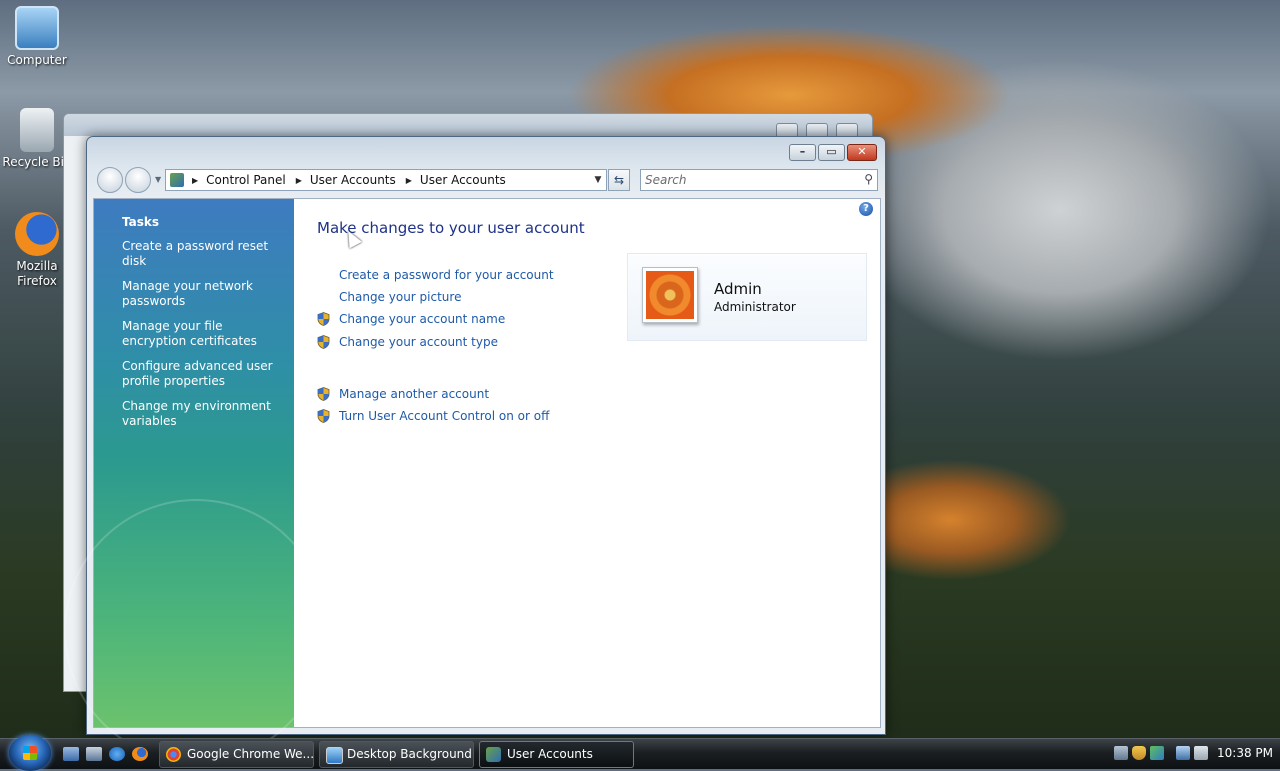  Describe the element at coordinates (745, 180) in the screenshot. I see `search-input` at that location.